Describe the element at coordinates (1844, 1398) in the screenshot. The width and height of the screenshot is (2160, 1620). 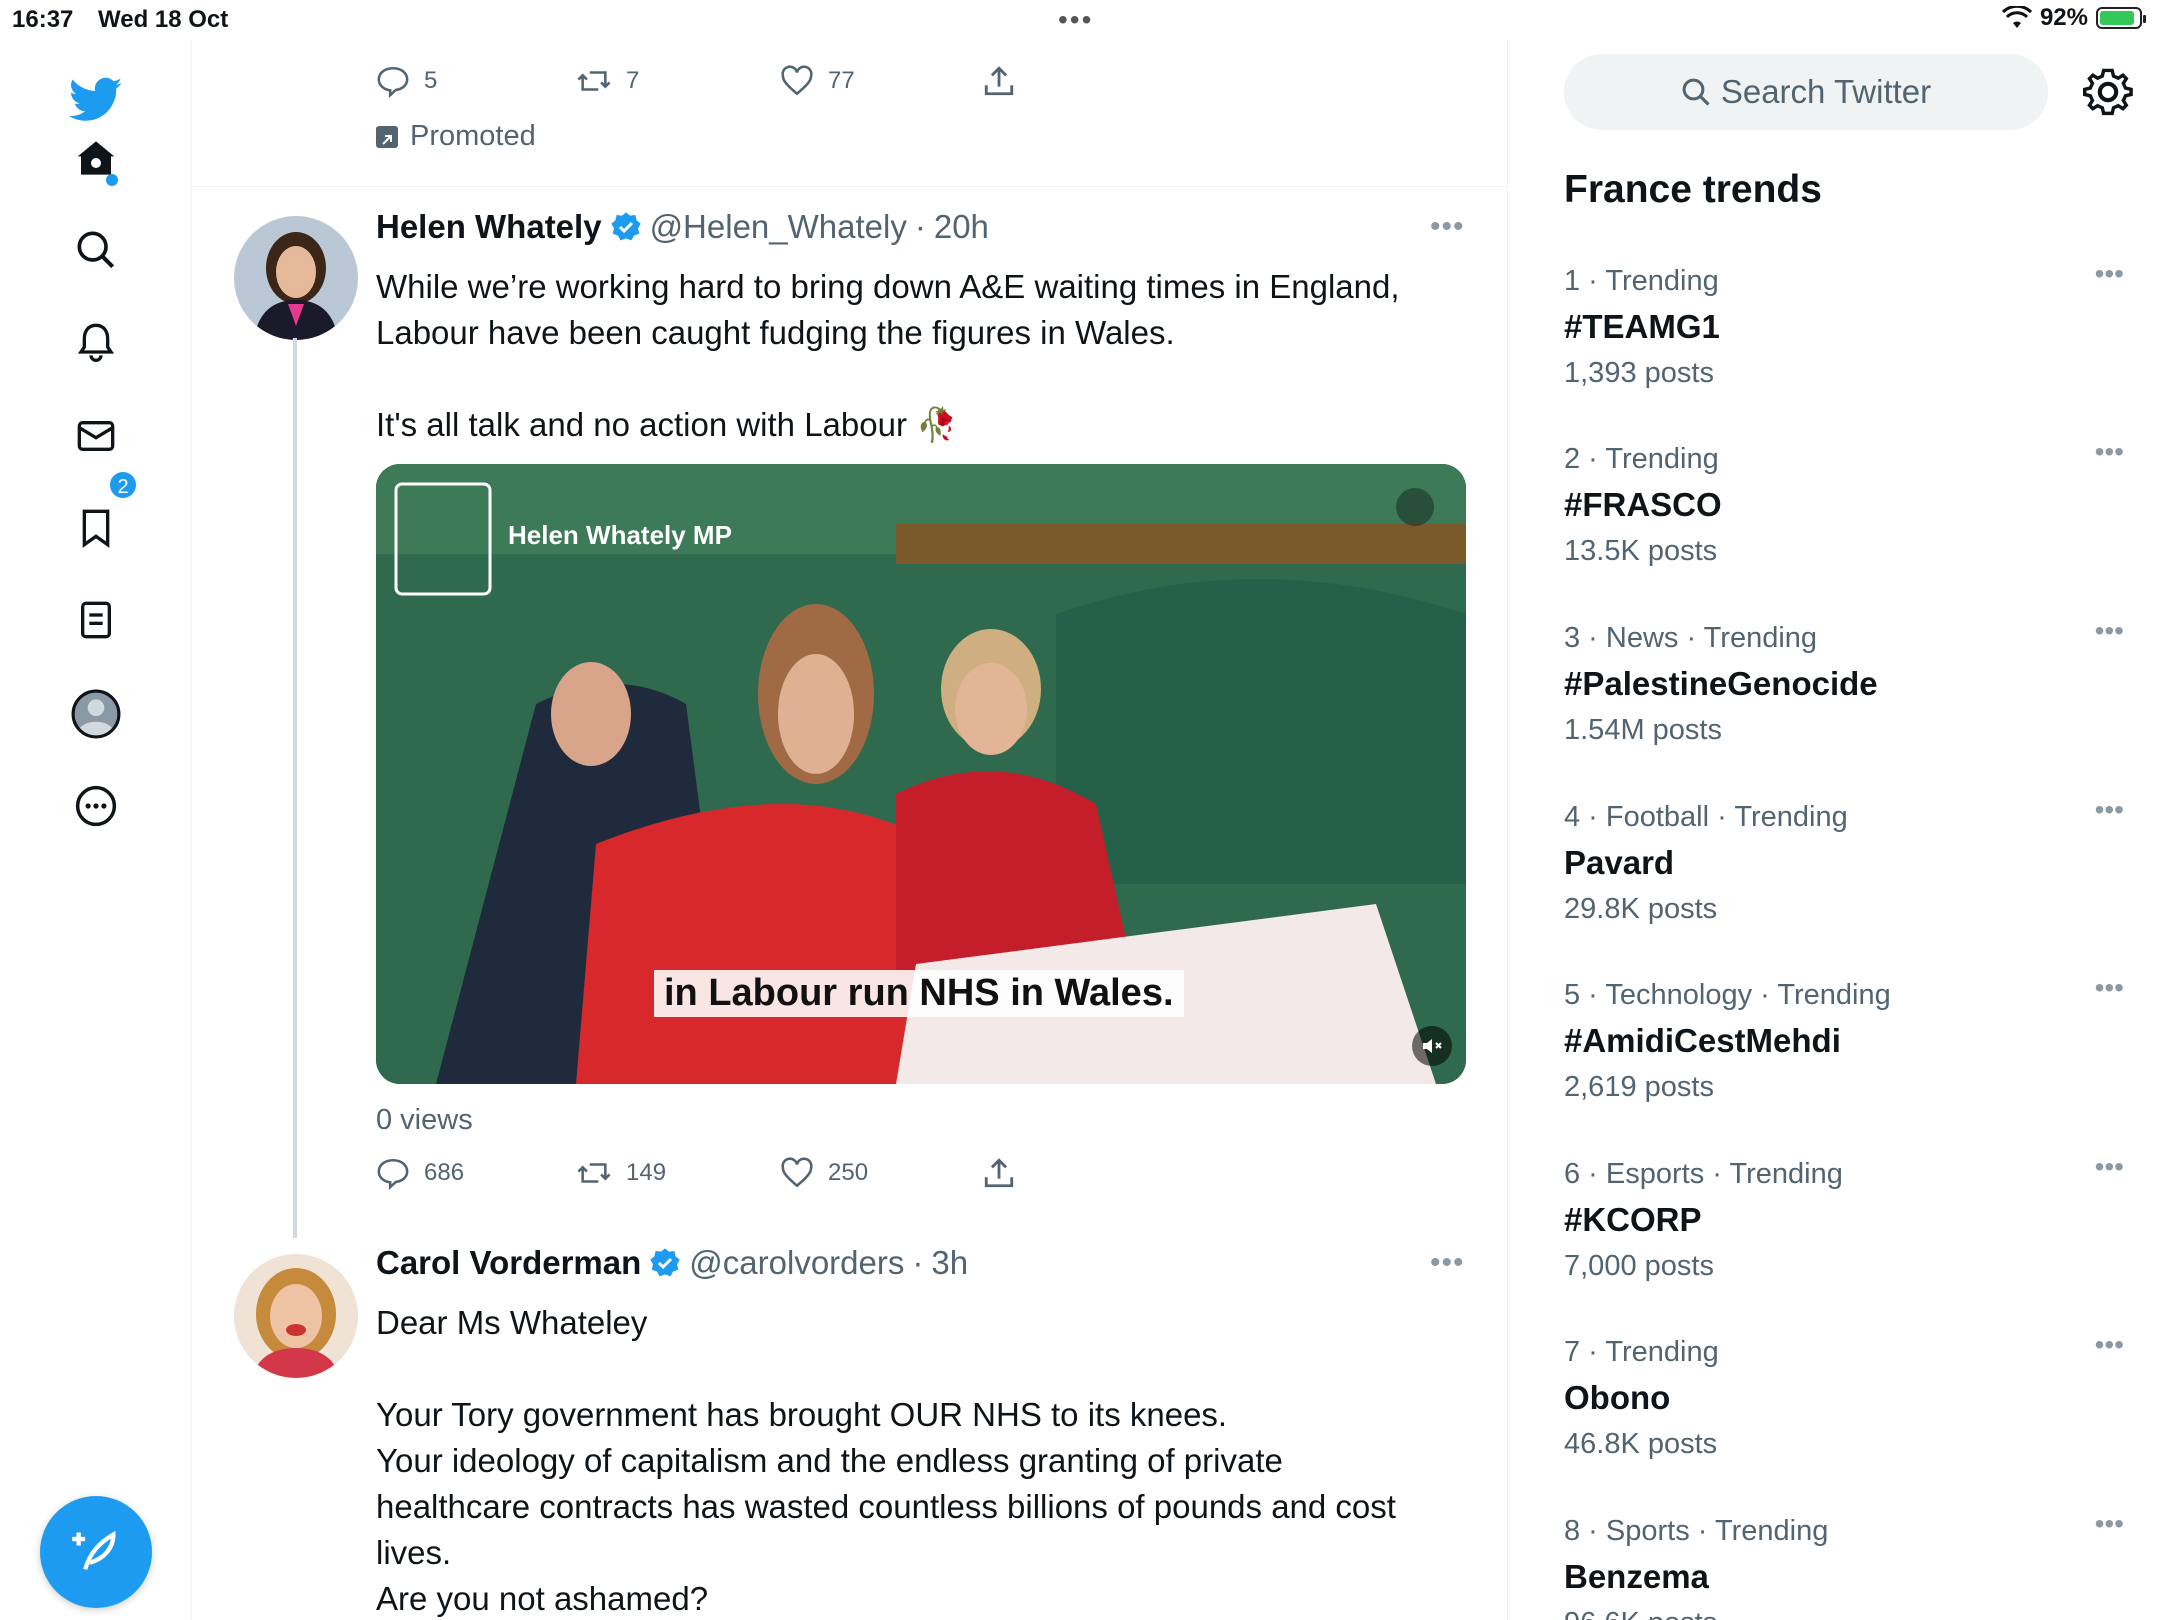
I see `trend-item: 7 · Trending Obono 46.8K posts •••` at that location.